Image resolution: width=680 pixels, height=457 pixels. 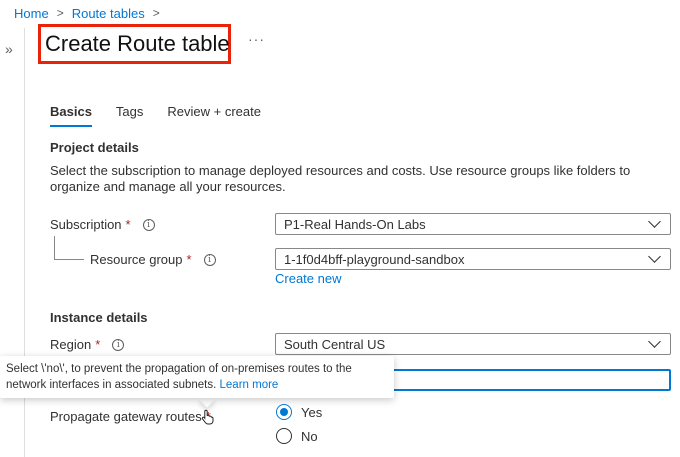 I want to click on radio-yes-label: Yes, so click(x=312, y=412).